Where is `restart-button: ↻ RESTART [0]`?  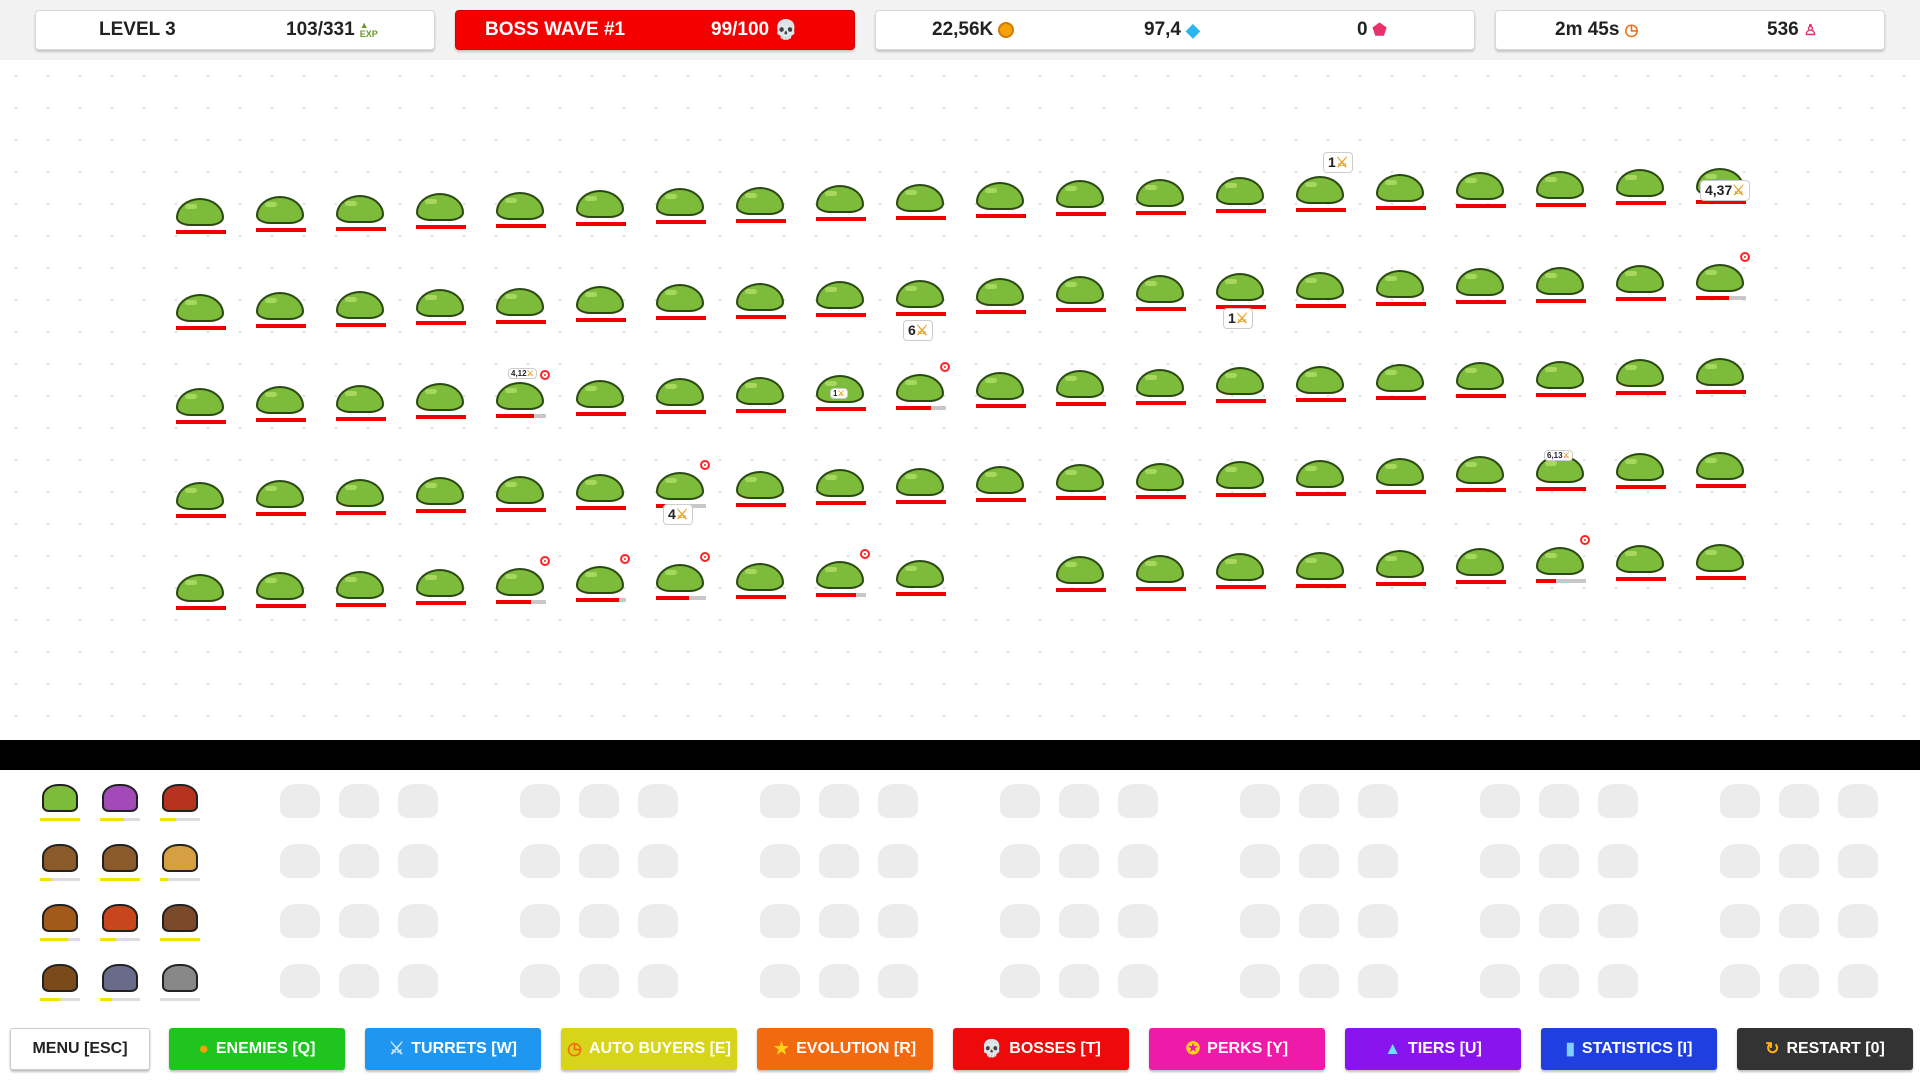 restart-button: ↻ RESTART [0] is located at coordinates (1825, 1049).